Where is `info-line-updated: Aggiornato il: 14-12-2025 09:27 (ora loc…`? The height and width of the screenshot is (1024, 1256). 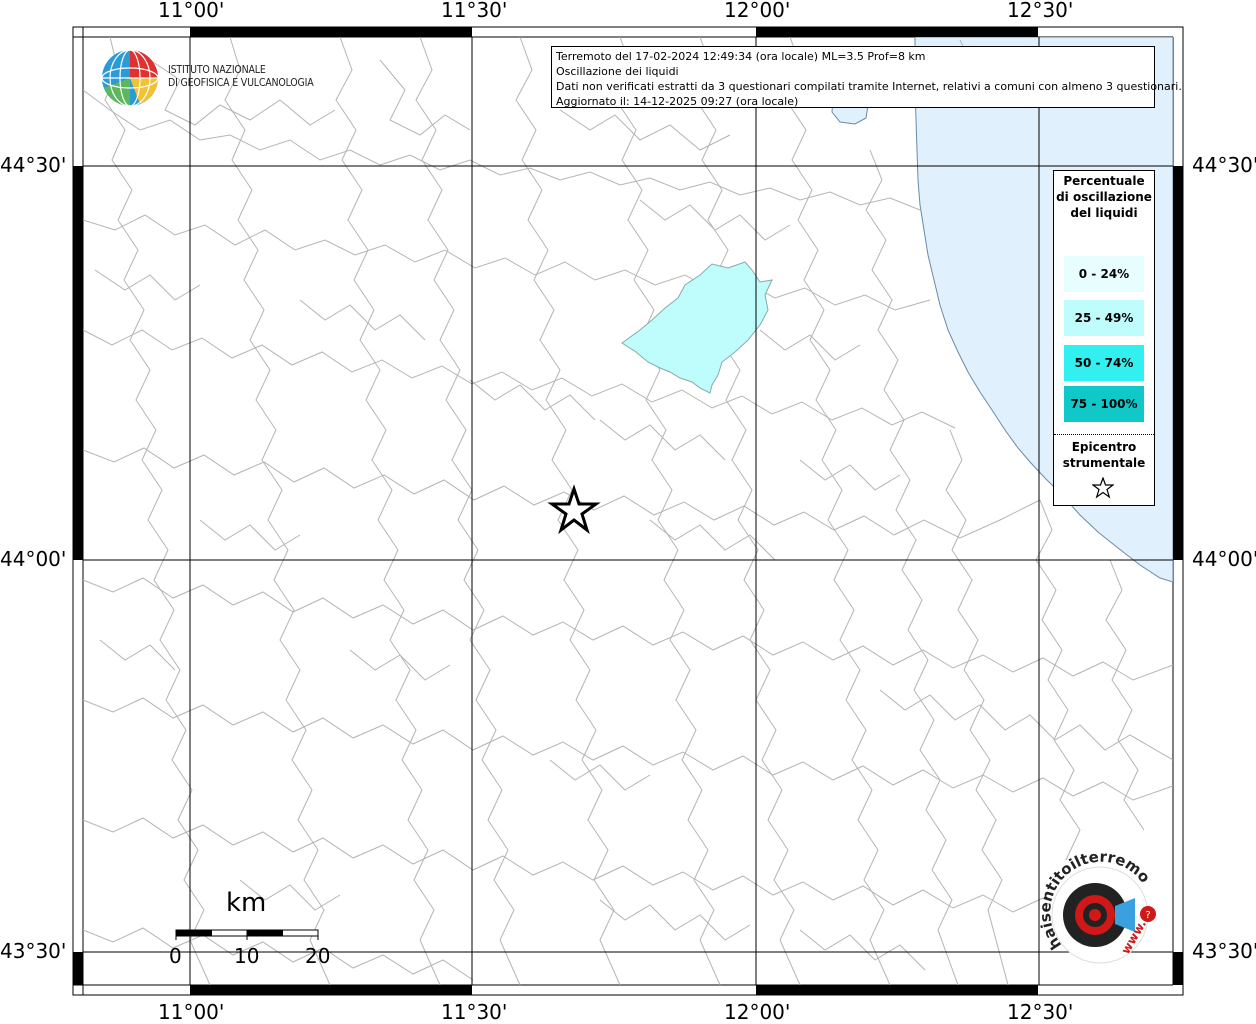 info-line-updated: Aggiornato il: 14-12-2025 09:27 (ora loc… is located at coordinates (677, 101).